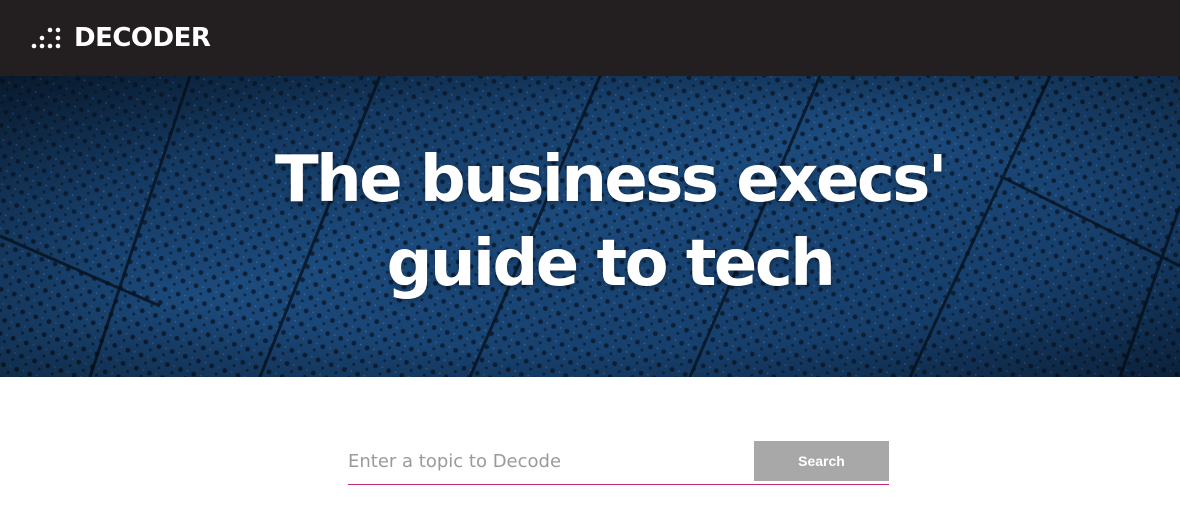 The image size is (1180, 510). Describe the element at coordinates (548, 461) in the screenshot. I see `search-input` at that location.